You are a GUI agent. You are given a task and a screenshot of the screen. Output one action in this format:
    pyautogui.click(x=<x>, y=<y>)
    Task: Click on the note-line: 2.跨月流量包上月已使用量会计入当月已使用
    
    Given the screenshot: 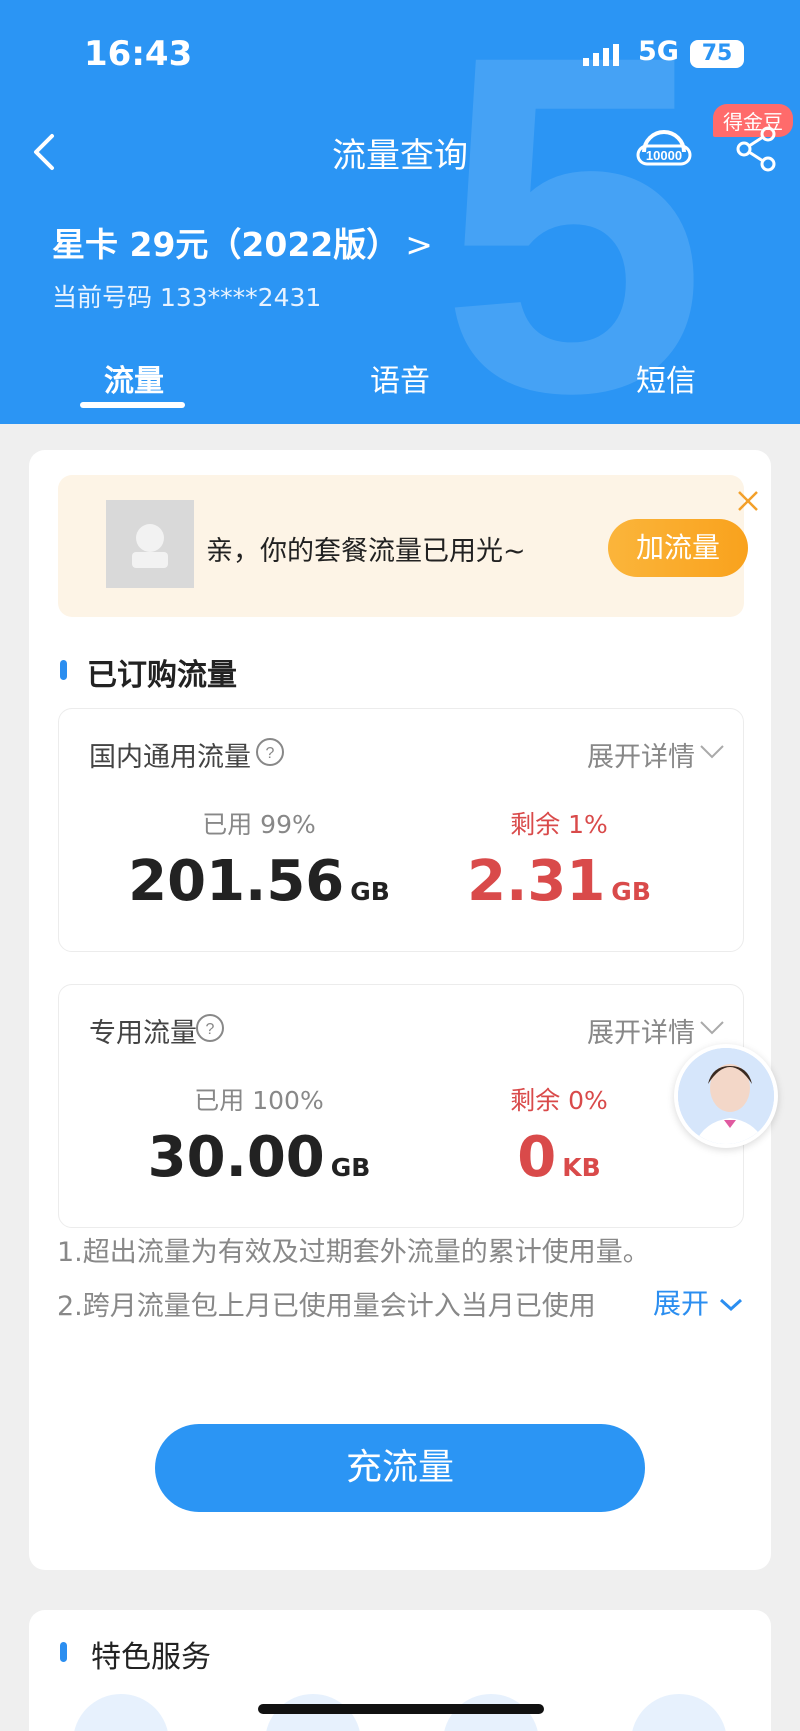 What is the action you would take?
    pyautogui.click(x=326, y=1306)
    